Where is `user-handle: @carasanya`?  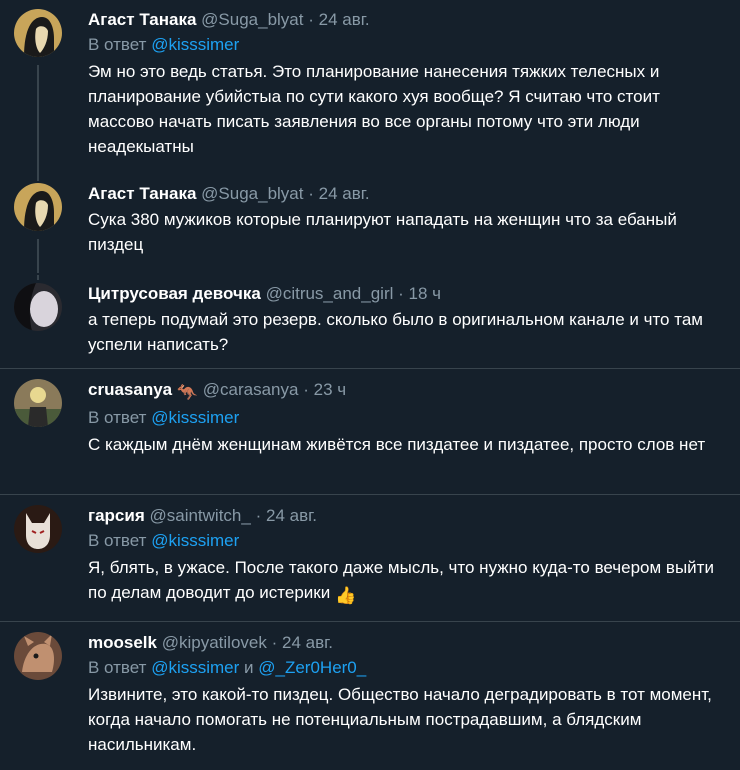 user-handle: @carasanya is located at coordinates (251, 389).